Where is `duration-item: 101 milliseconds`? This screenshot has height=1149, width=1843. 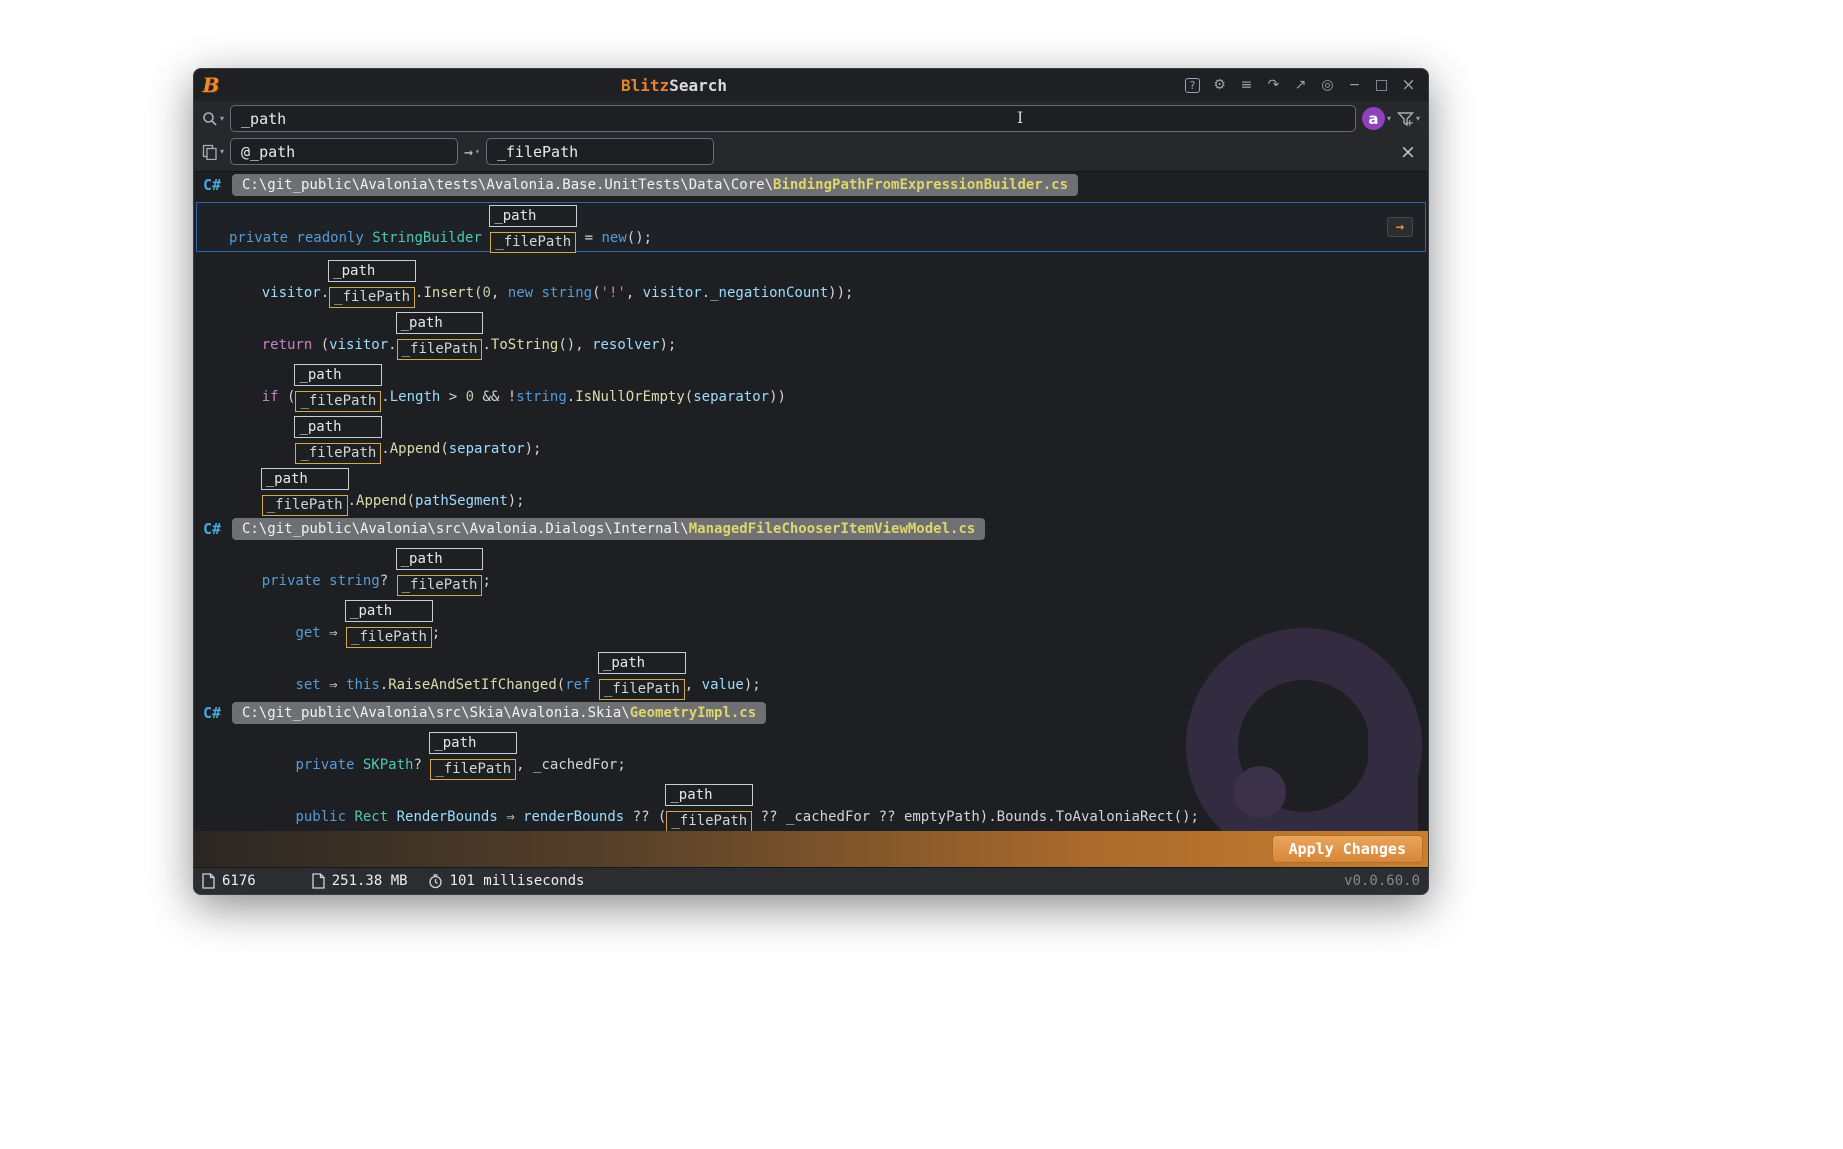
duration-item: 101 milliseconds is located at coordinates (506, 881).